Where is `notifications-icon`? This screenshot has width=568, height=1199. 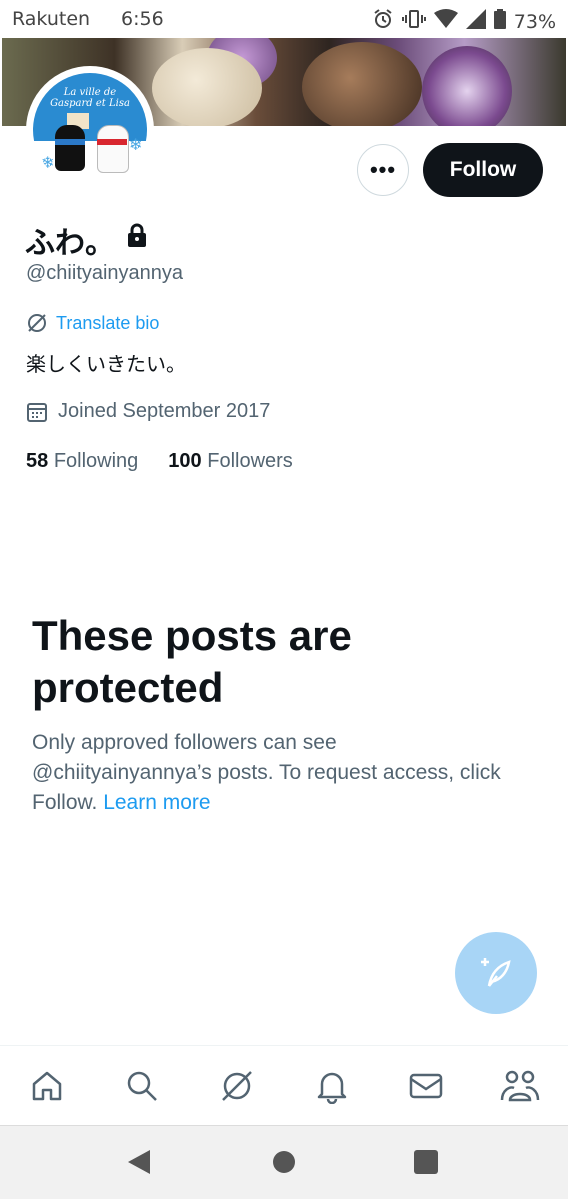
notifications-icon is located at coordinates (332, 1086).